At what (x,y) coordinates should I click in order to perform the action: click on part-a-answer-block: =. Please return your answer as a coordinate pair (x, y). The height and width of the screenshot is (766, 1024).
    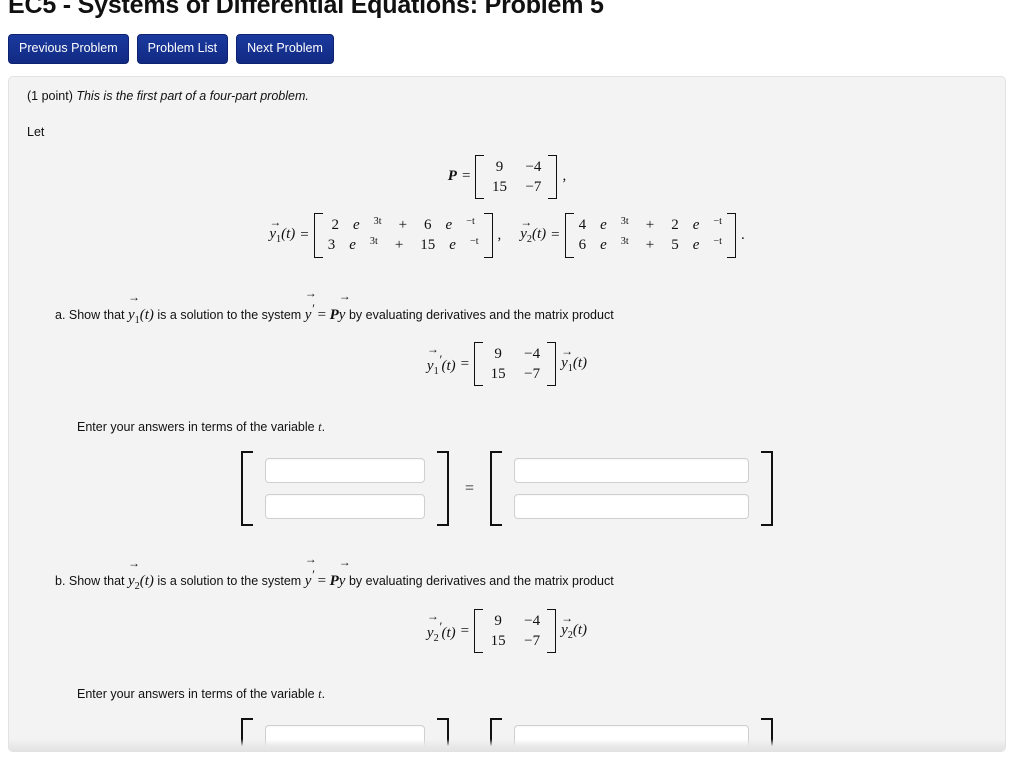
    Looking at the image, I should click on (507, 489).